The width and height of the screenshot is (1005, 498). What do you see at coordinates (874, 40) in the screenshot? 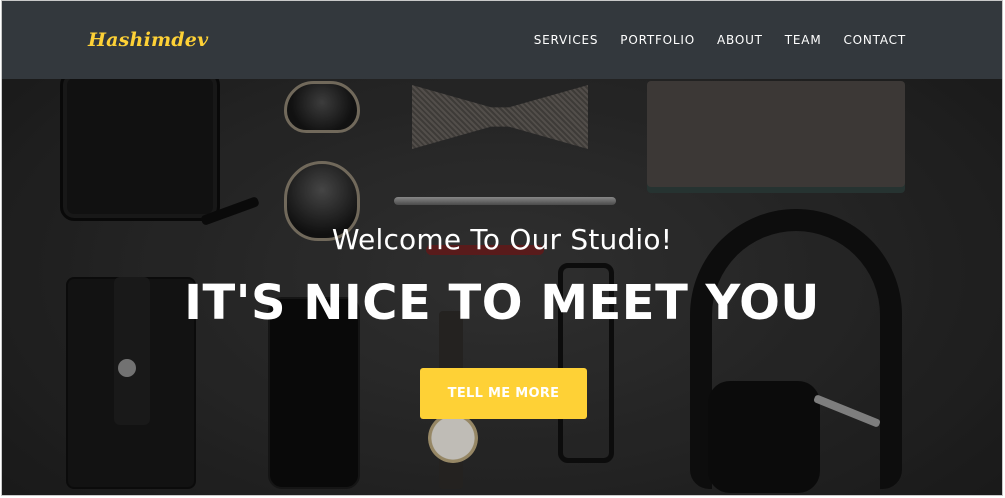
I see `nav-link-contact: CONTACT` at bounding box center [874, 40].